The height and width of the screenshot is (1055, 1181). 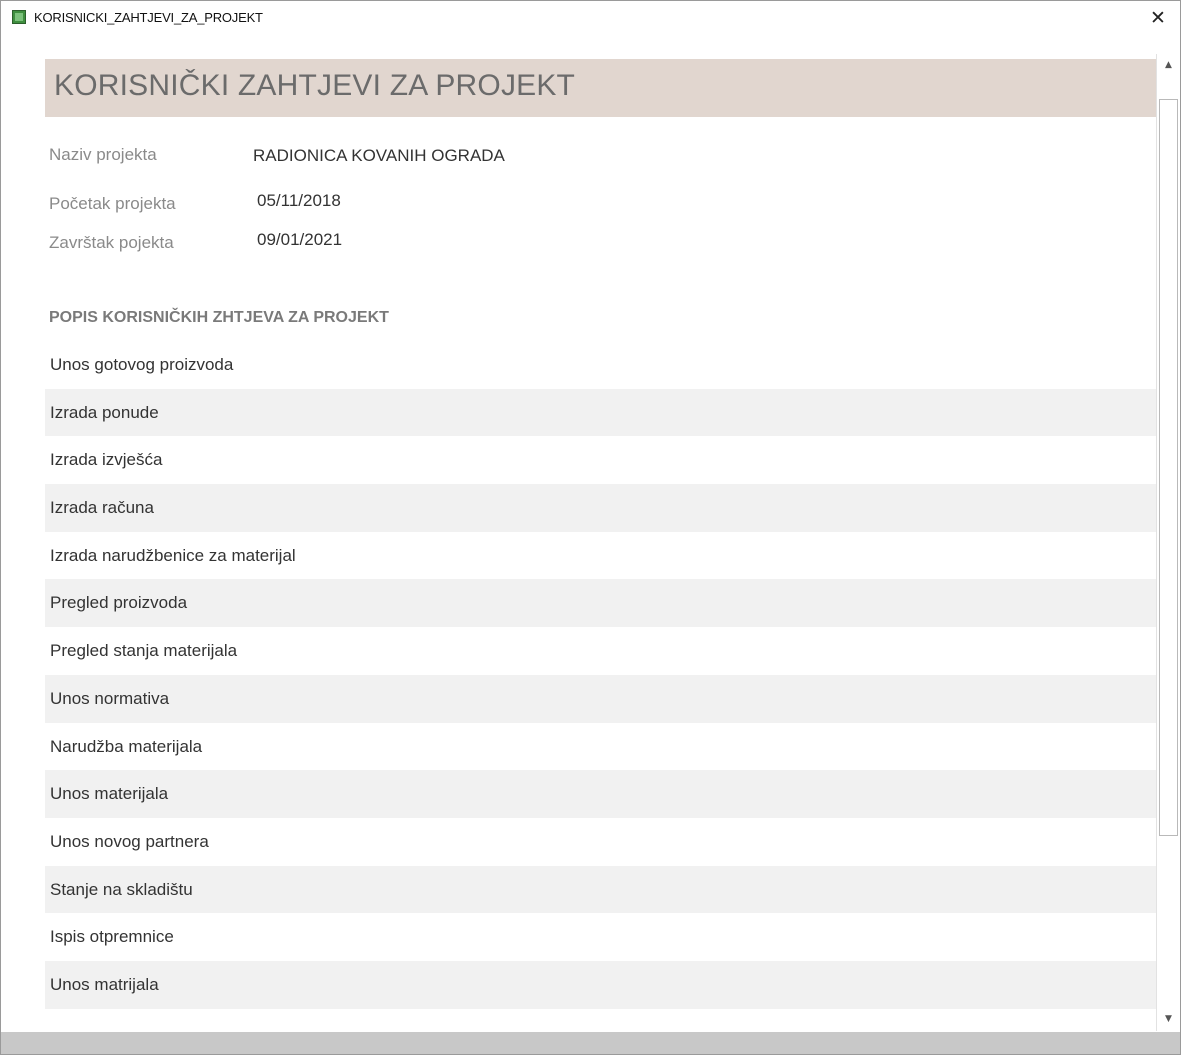 I want to click on list-item-label: Pregled proizvoda, so click(x=119, y=603).